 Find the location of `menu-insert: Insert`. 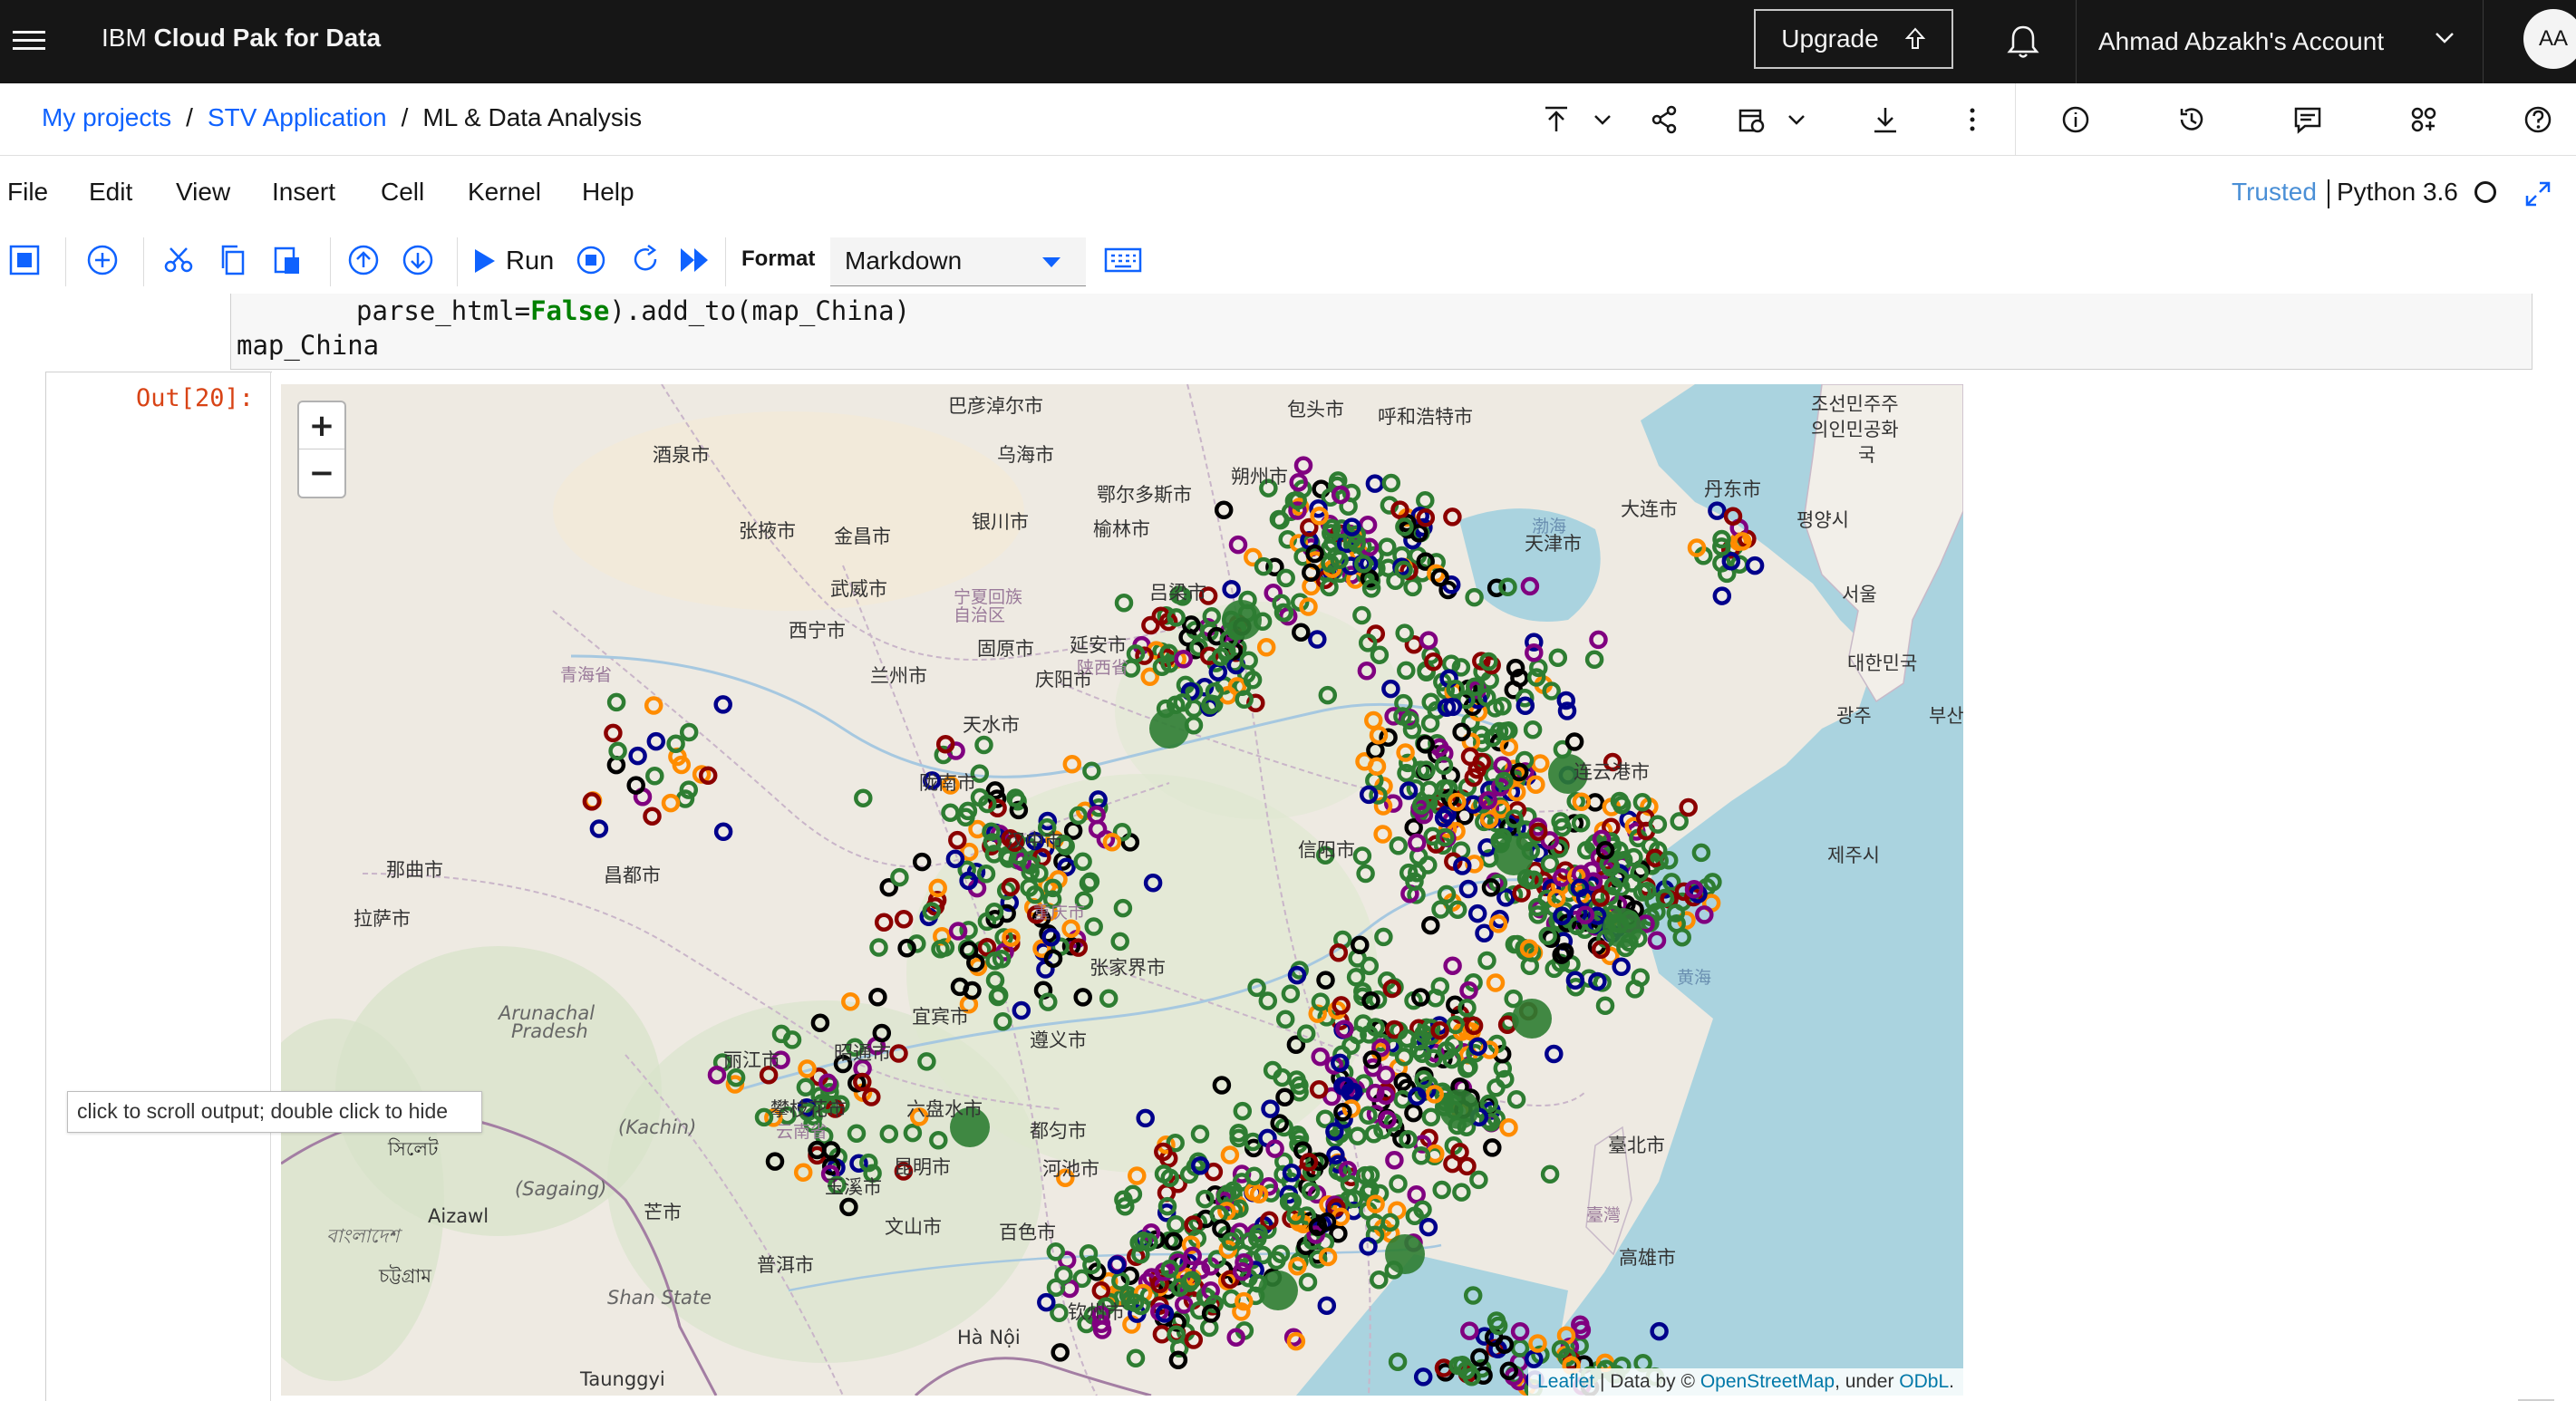

menu-insert: Insert is located at coordinates (303, 192).